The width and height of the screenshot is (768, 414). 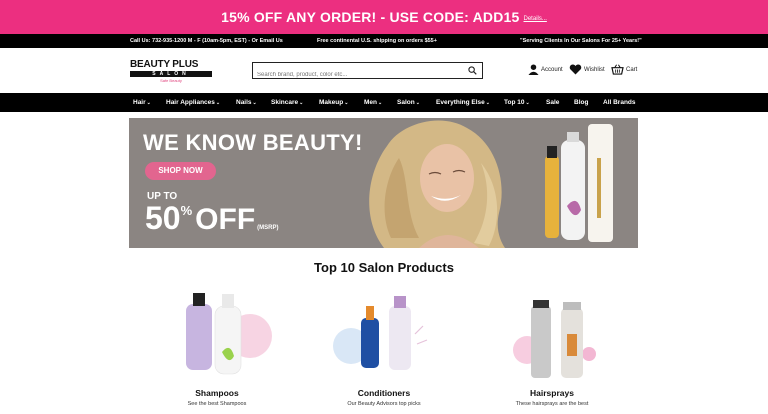 What do you see at coordinates (552, 404) in the screenshot?
I see `product-desc: These hairsprays are the best` at bounding box center [552, 404].